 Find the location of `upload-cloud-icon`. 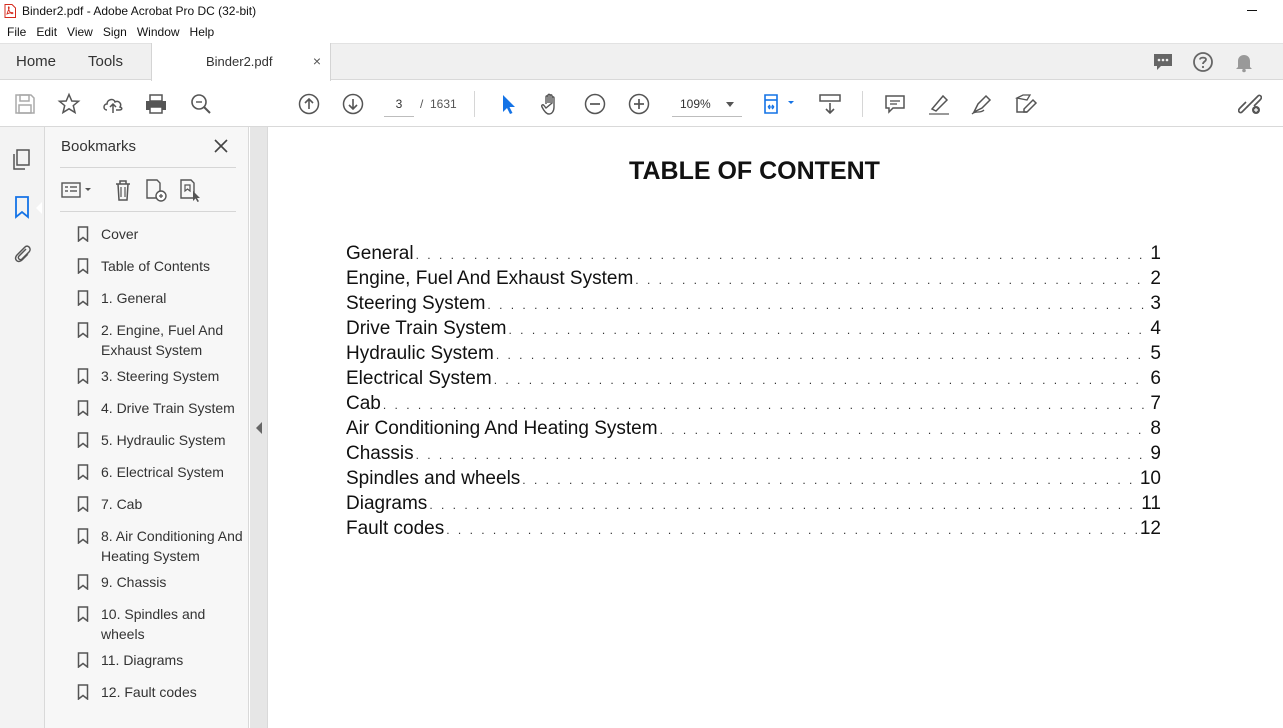

upload-cloud-icon is located at coordinates (113, 104).